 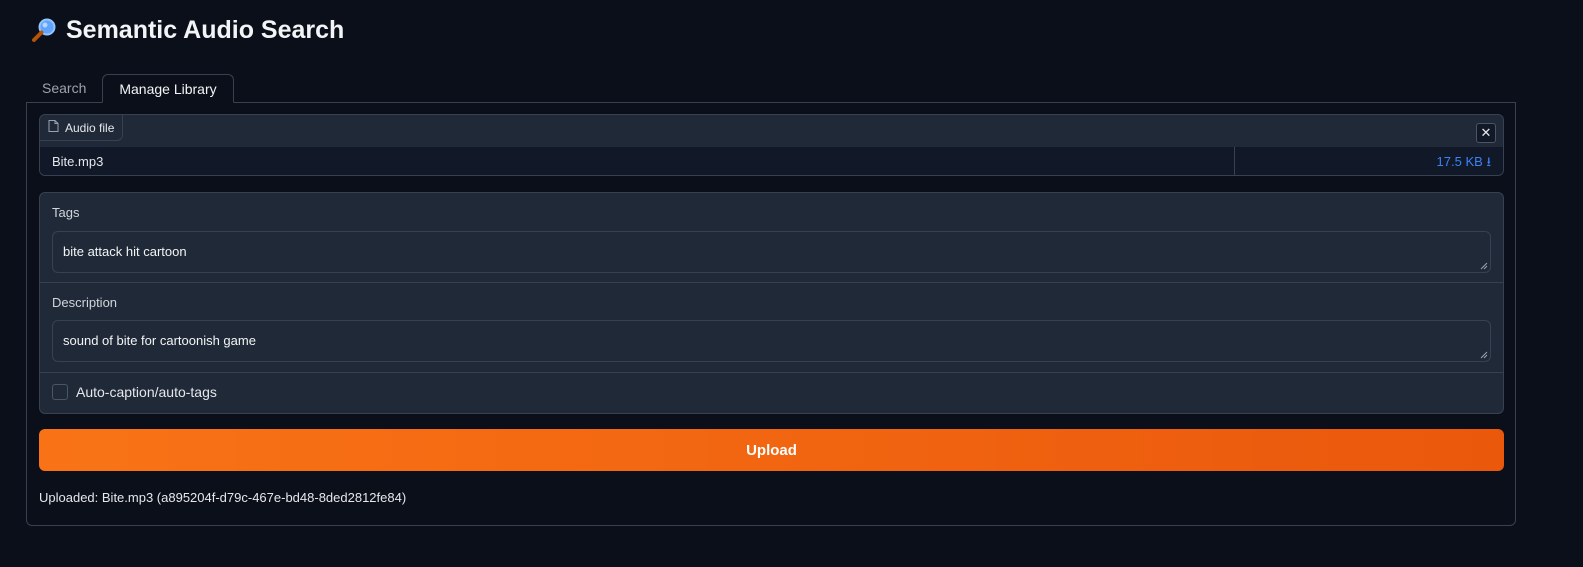 I want to click on audio-file-label-text: Audio file, so click(x=90, y=127).